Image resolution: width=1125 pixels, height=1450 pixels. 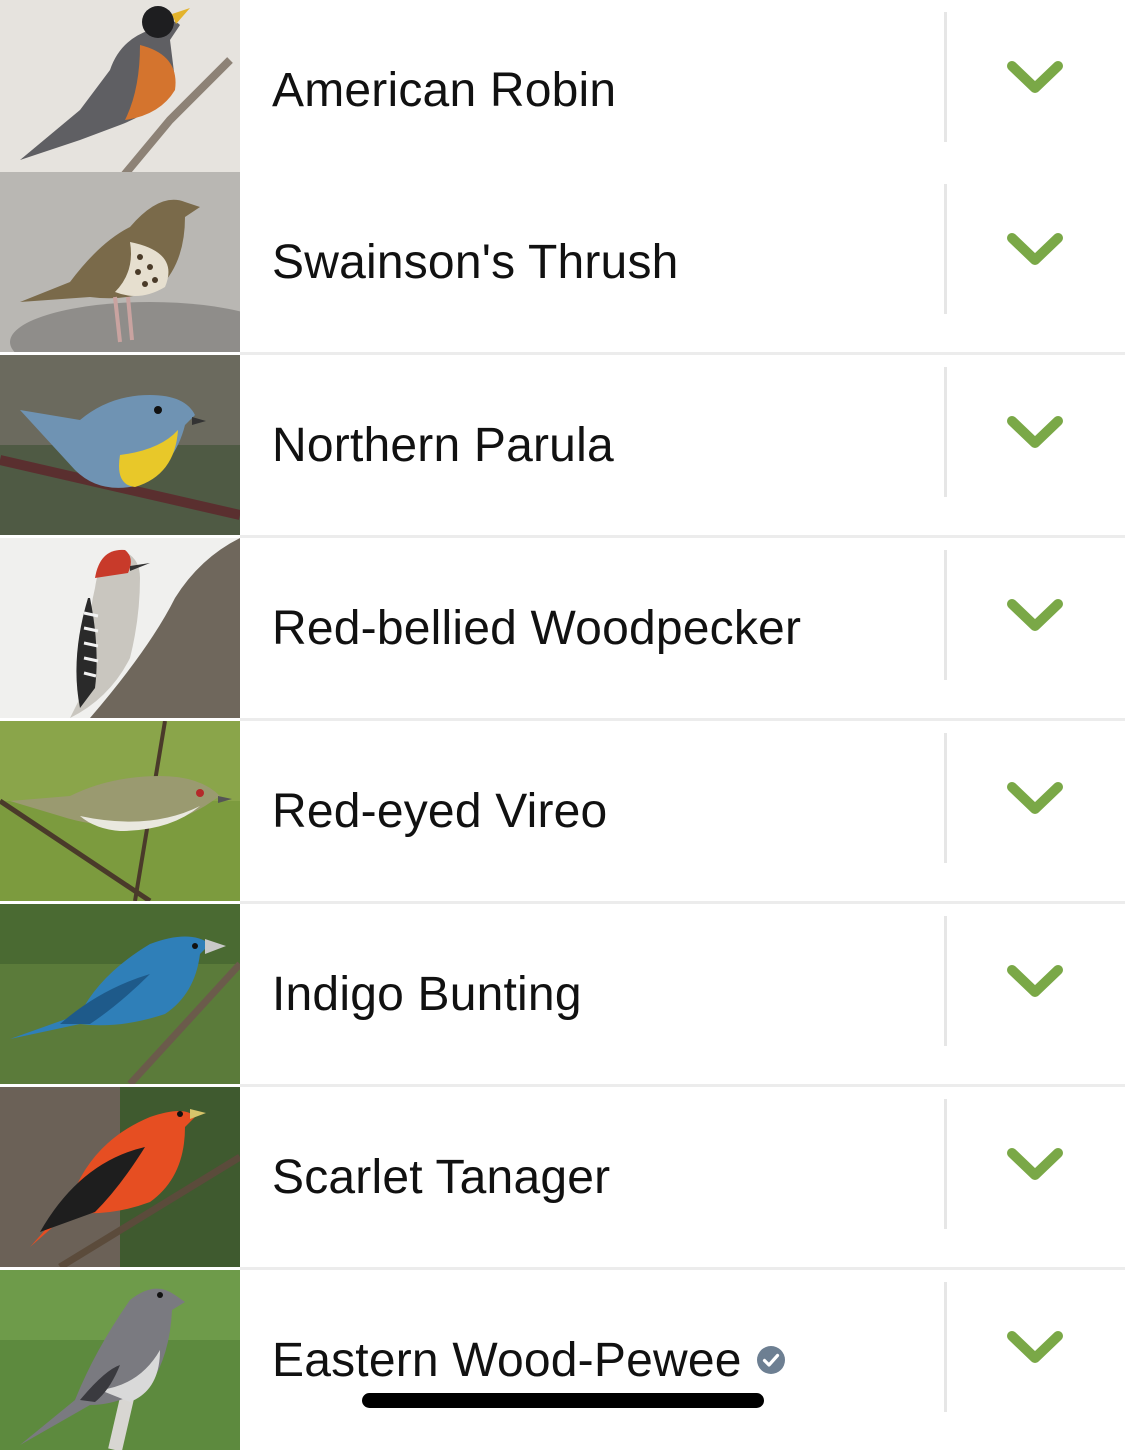 I want to click on species-name: Indigo Bunting, so click(x=427, y=994).